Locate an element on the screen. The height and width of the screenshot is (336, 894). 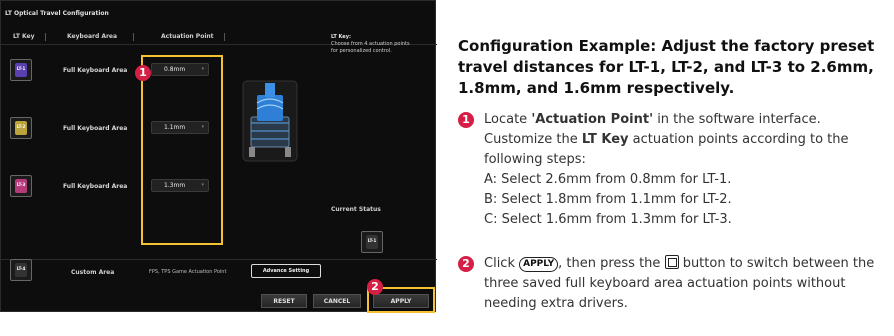
current-status-key-icon: LT-1 is located at coordinates (372, 242).